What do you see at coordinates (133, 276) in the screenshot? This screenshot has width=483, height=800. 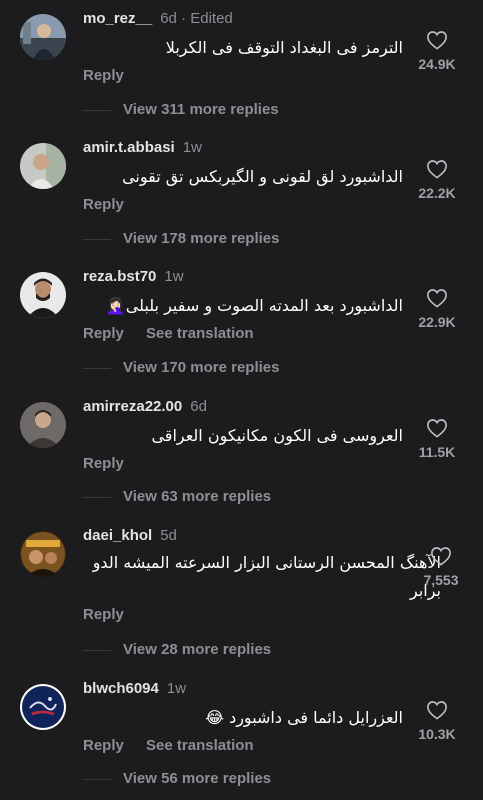 I see `comment-username: reza.bst70 1w` at bounding box center [133, 276].